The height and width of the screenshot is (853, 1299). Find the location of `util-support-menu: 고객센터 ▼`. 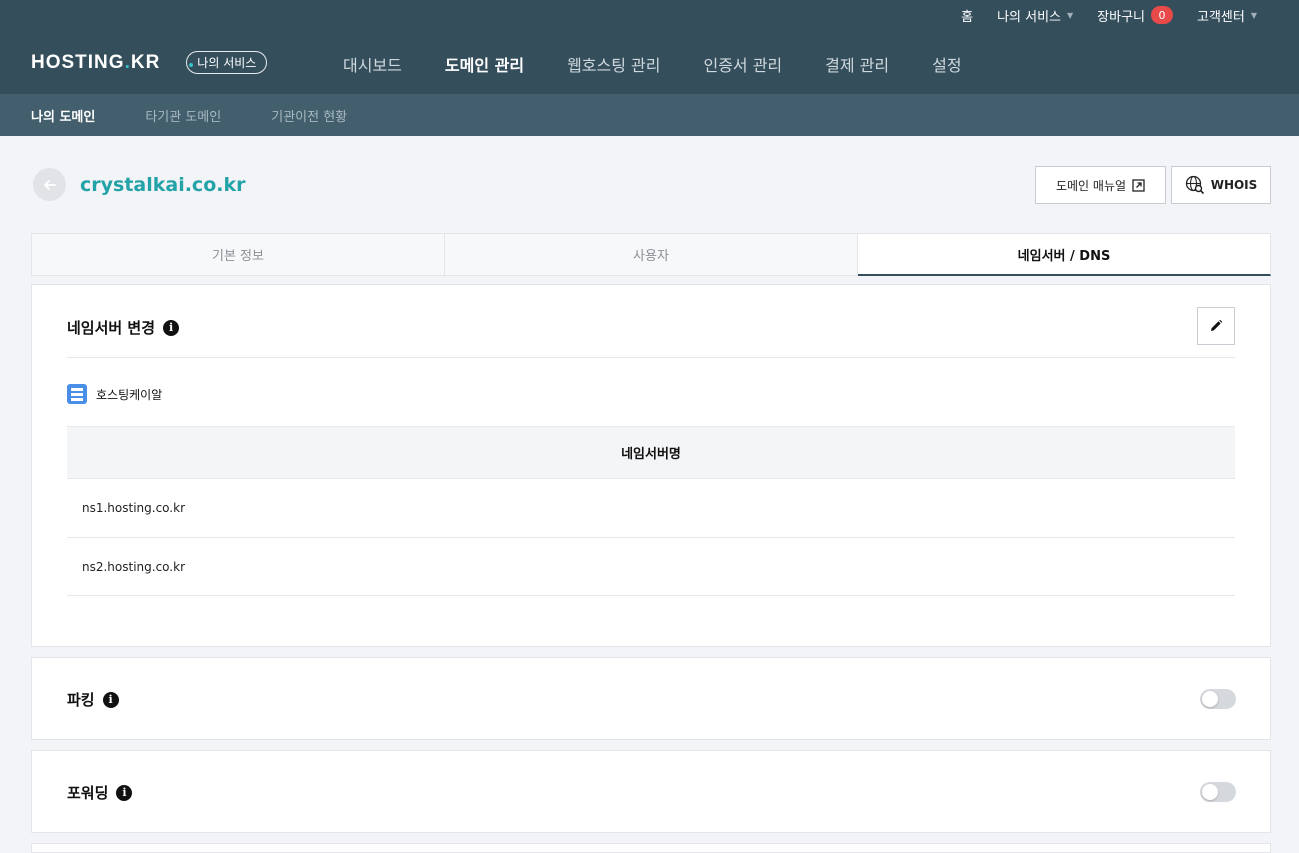

util-support-menu: 고객센터 ▼ is located at coordinates (1227, 15).